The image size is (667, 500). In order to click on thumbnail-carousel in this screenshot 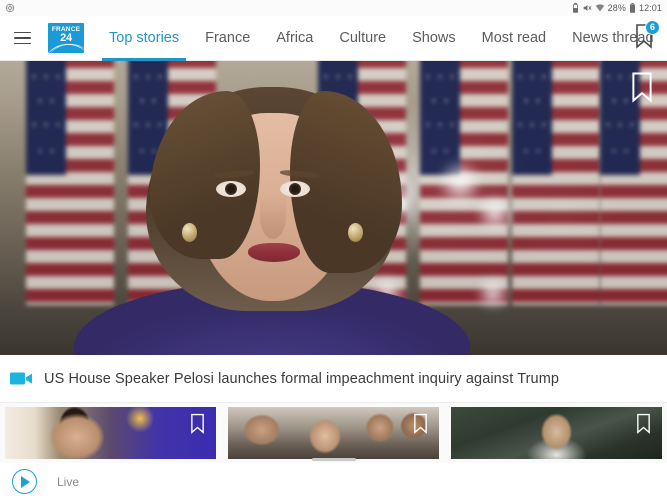, I will do `click(333, 433)`.